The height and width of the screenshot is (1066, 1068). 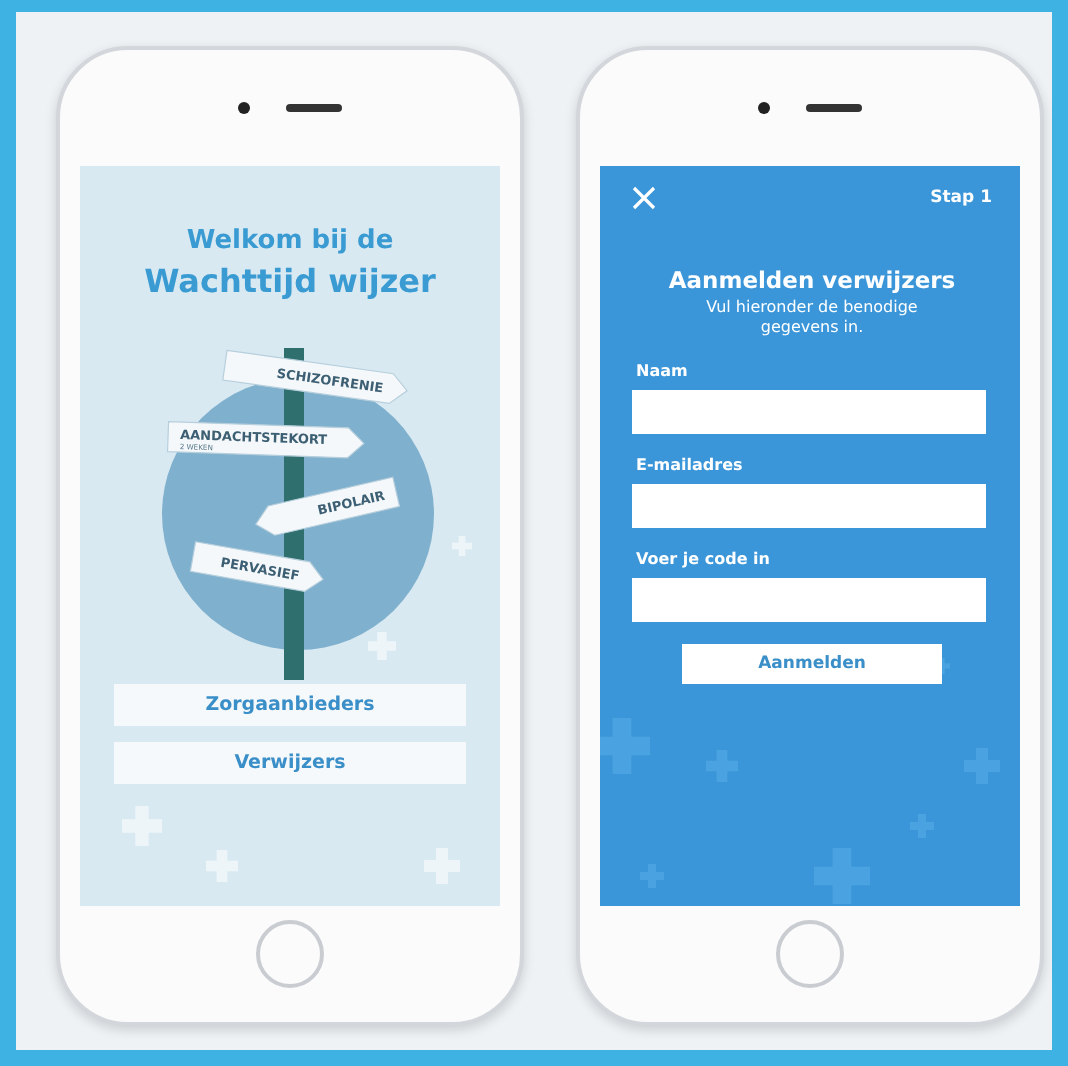 What do you see at coordinates (961, 198) in the screenshot?
I see `step-indicator: Stap 1` at bounding box center [961, 198].